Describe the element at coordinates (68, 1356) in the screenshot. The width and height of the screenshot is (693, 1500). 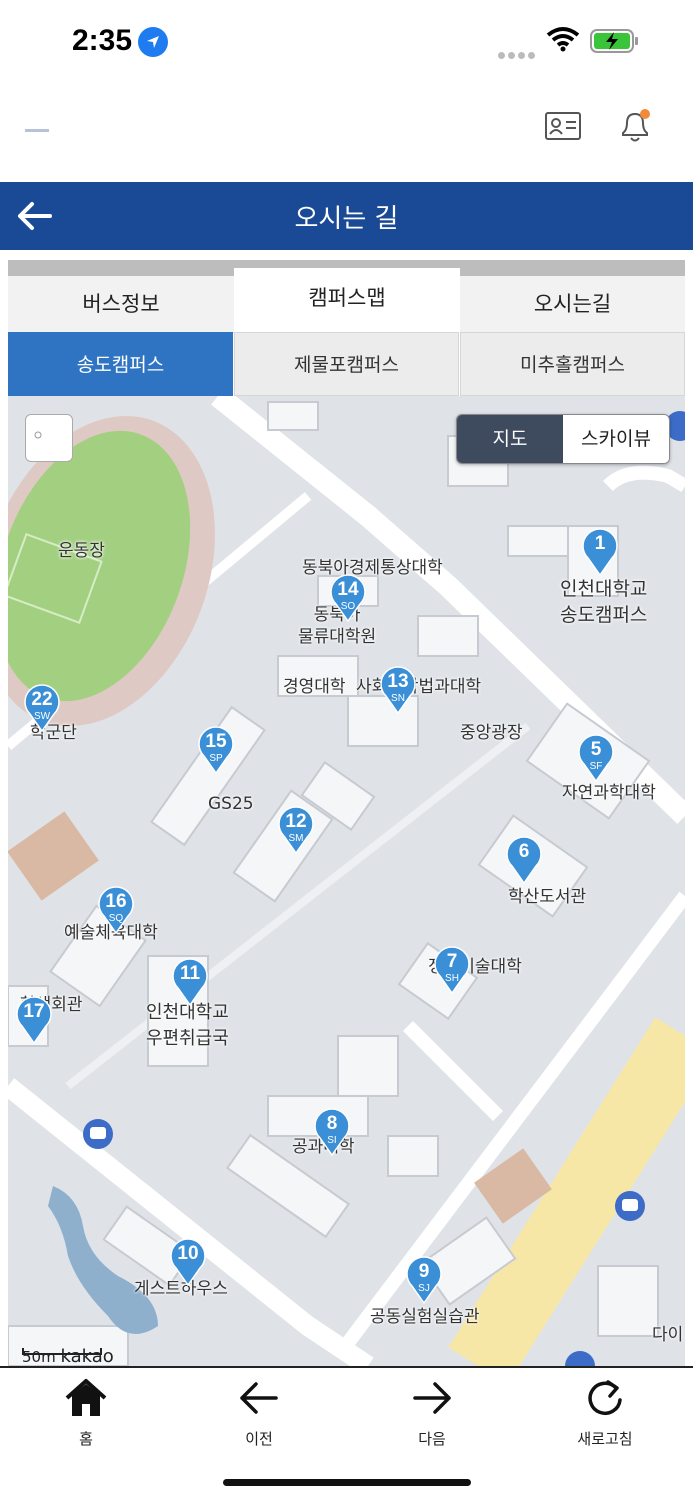
I see `map-scale: 50m kakao` at that location.